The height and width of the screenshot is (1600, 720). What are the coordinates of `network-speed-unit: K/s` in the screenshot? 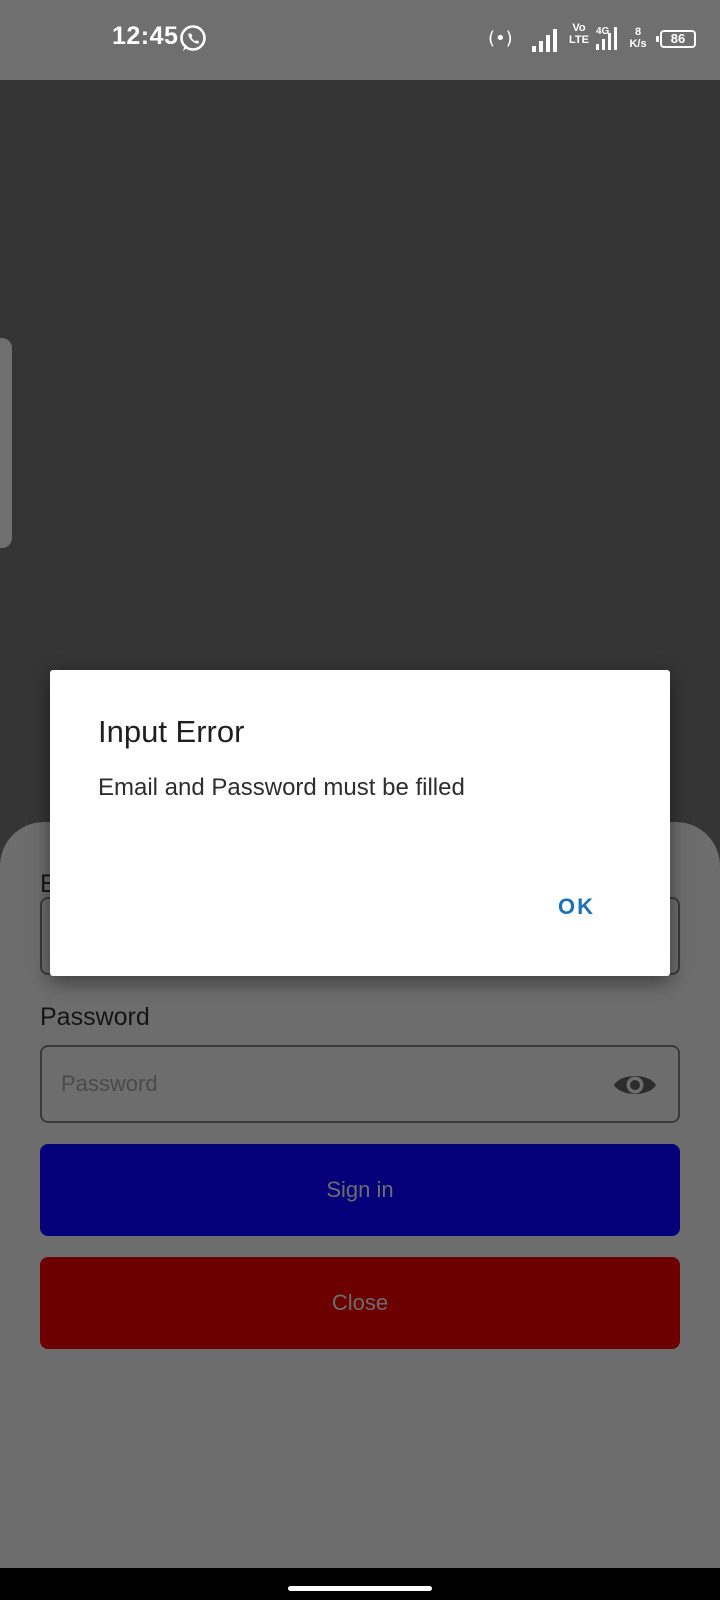 It's located at (638, 44).